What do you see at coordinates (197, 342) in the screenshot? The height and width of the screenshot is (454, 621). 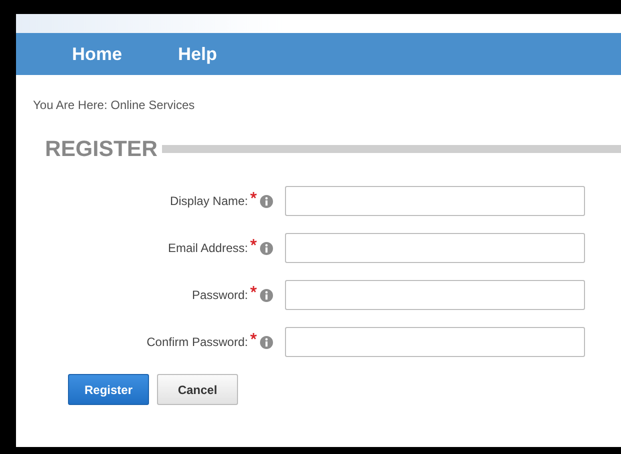 I see `field-label: Confirm Password:` at bounding box center [197, 342].